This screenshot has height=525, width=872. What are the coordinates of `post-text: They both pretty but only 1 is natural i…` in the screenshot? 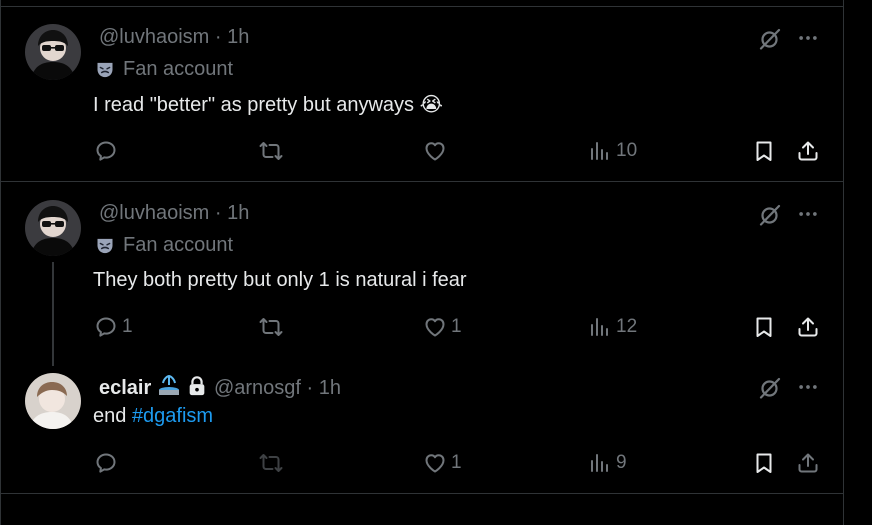 It's located at (280, 280).